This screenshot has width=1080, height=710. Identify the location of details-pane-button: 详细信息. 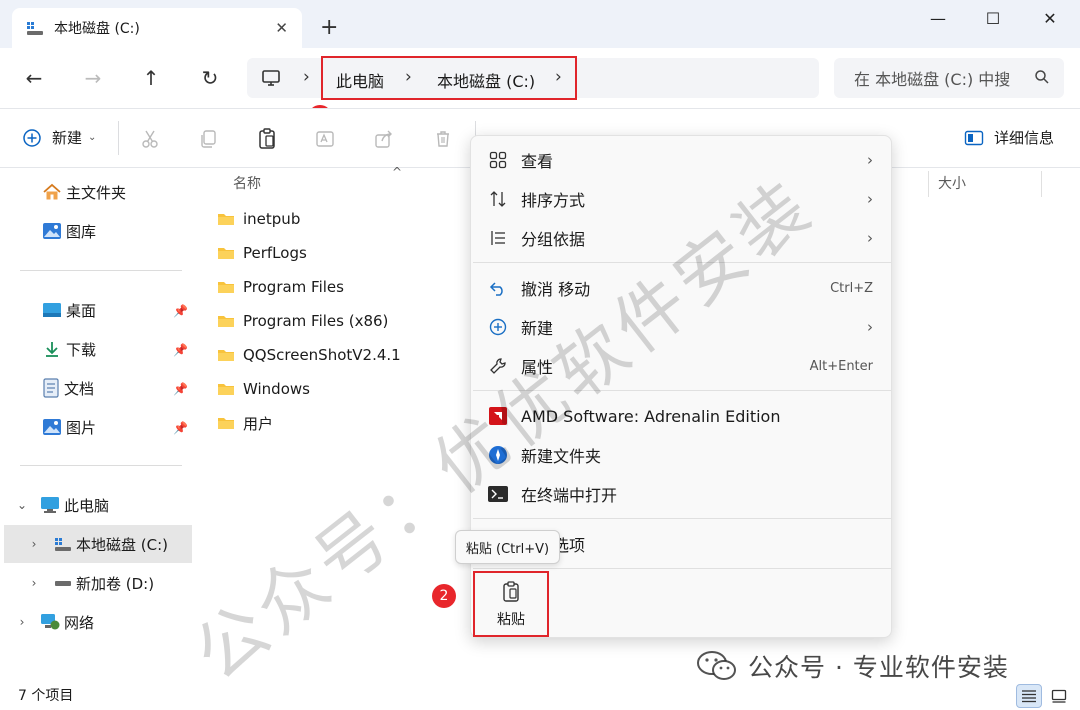
(1009, 137).